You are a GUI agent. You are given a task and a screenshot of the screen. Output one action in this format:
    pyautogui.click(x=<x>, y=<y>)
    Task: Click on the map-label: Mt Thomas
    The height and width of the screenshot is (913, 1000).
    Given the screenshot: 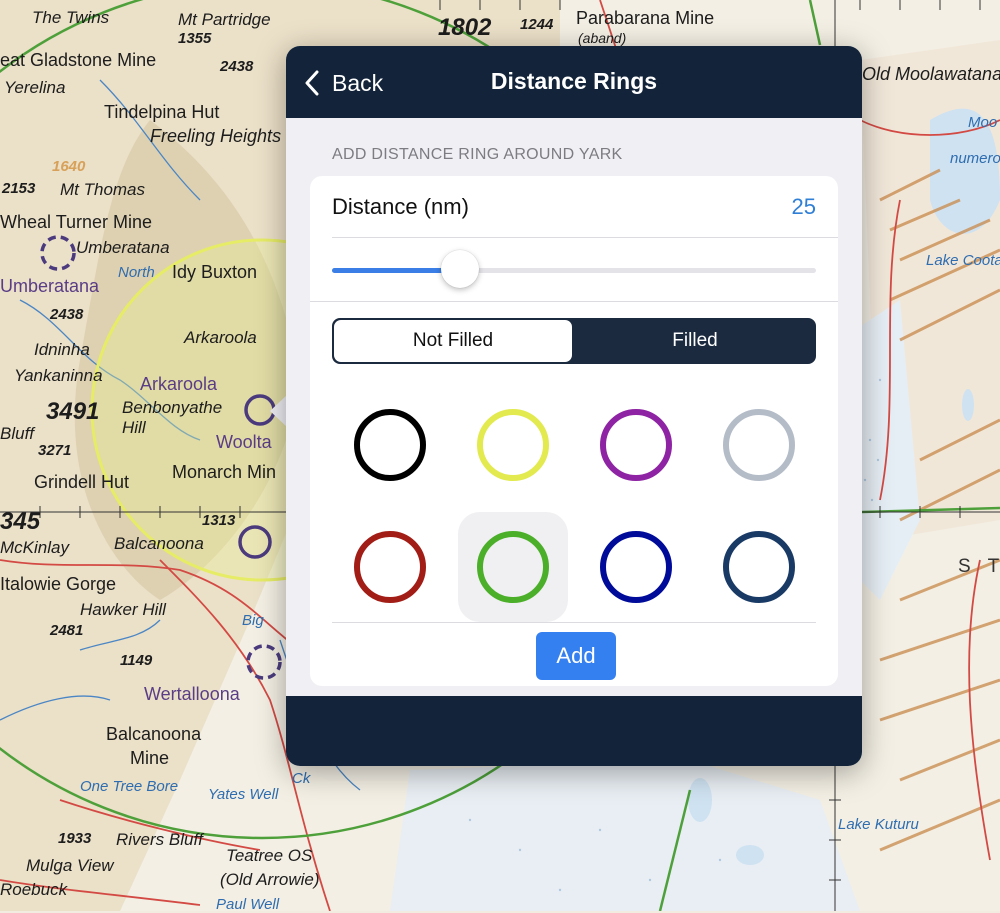 What is the action you would take?
    pyautogui.click(x=103, y=189)
    